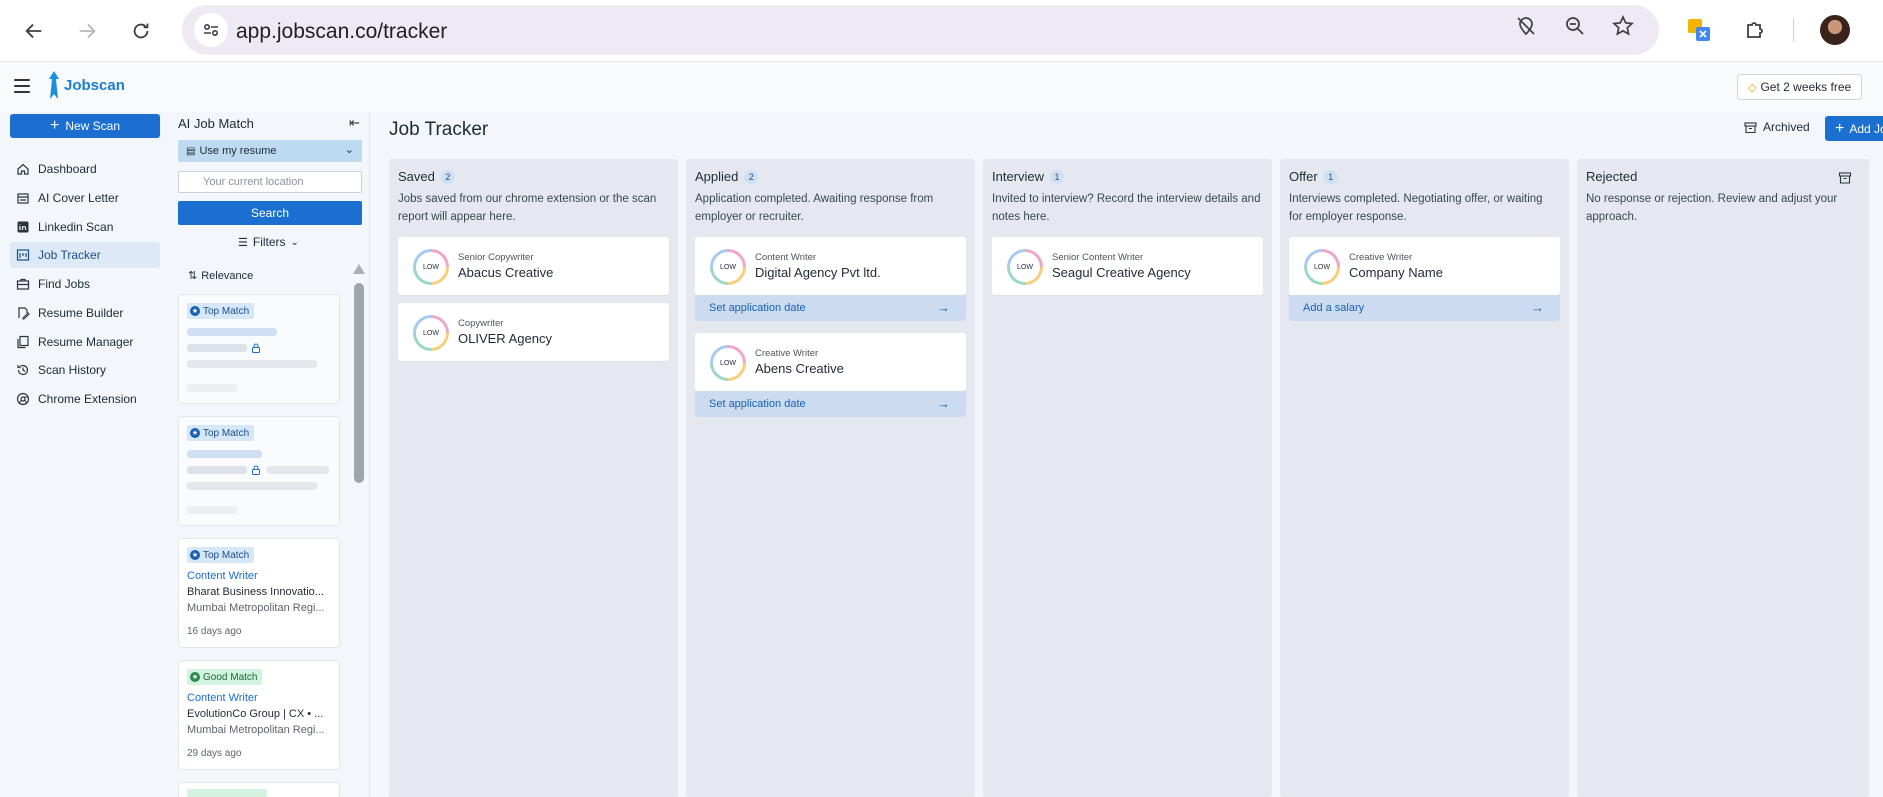  What do you see at coordinates (354, 123) in the screenshot?
I see `collapse-panel-icon: ⇤` at bounding box center [354, 123].